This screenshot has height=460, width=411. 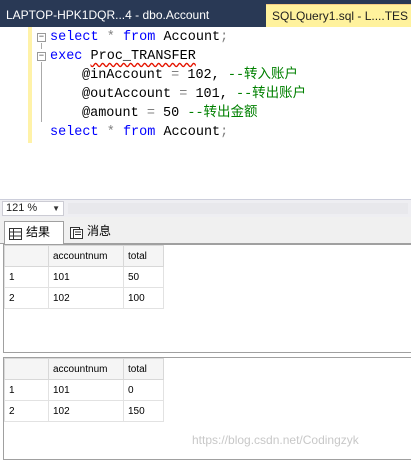 I want to click on code-line-3: @inAccount = 102, --转入账户, so click(x=205, y=75).